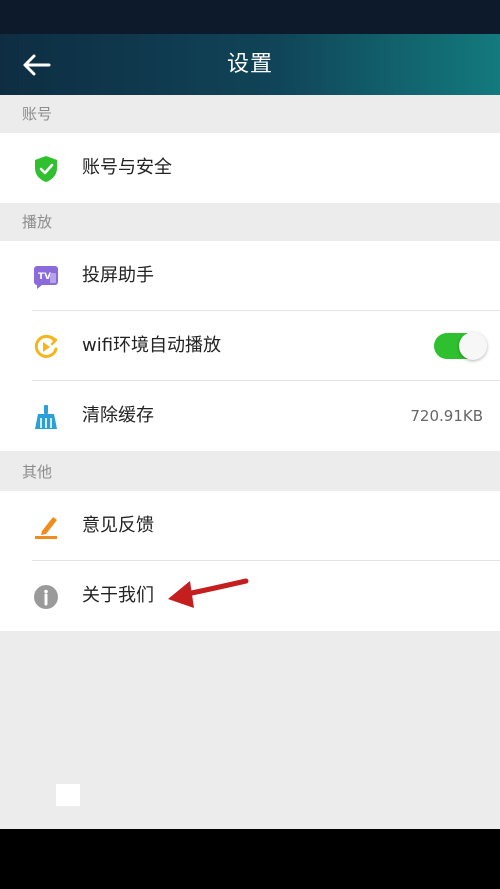 The height and width of the screenshot is (889, 500). Describe the element at coordinates (152, 345) in the screenshot. I see `settings-item-label: wifi环境自动播放` at that location.